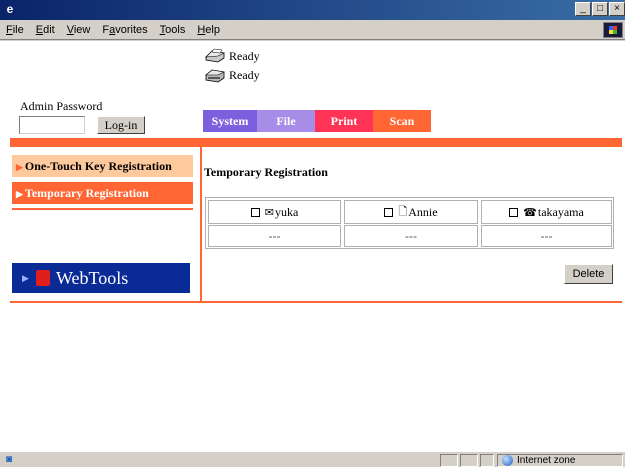 The width and height of the screenshot is (625, 467). Describe the element at coordinates (613, 30) in the screenshot. I see `windows-logo-icon` at that location.